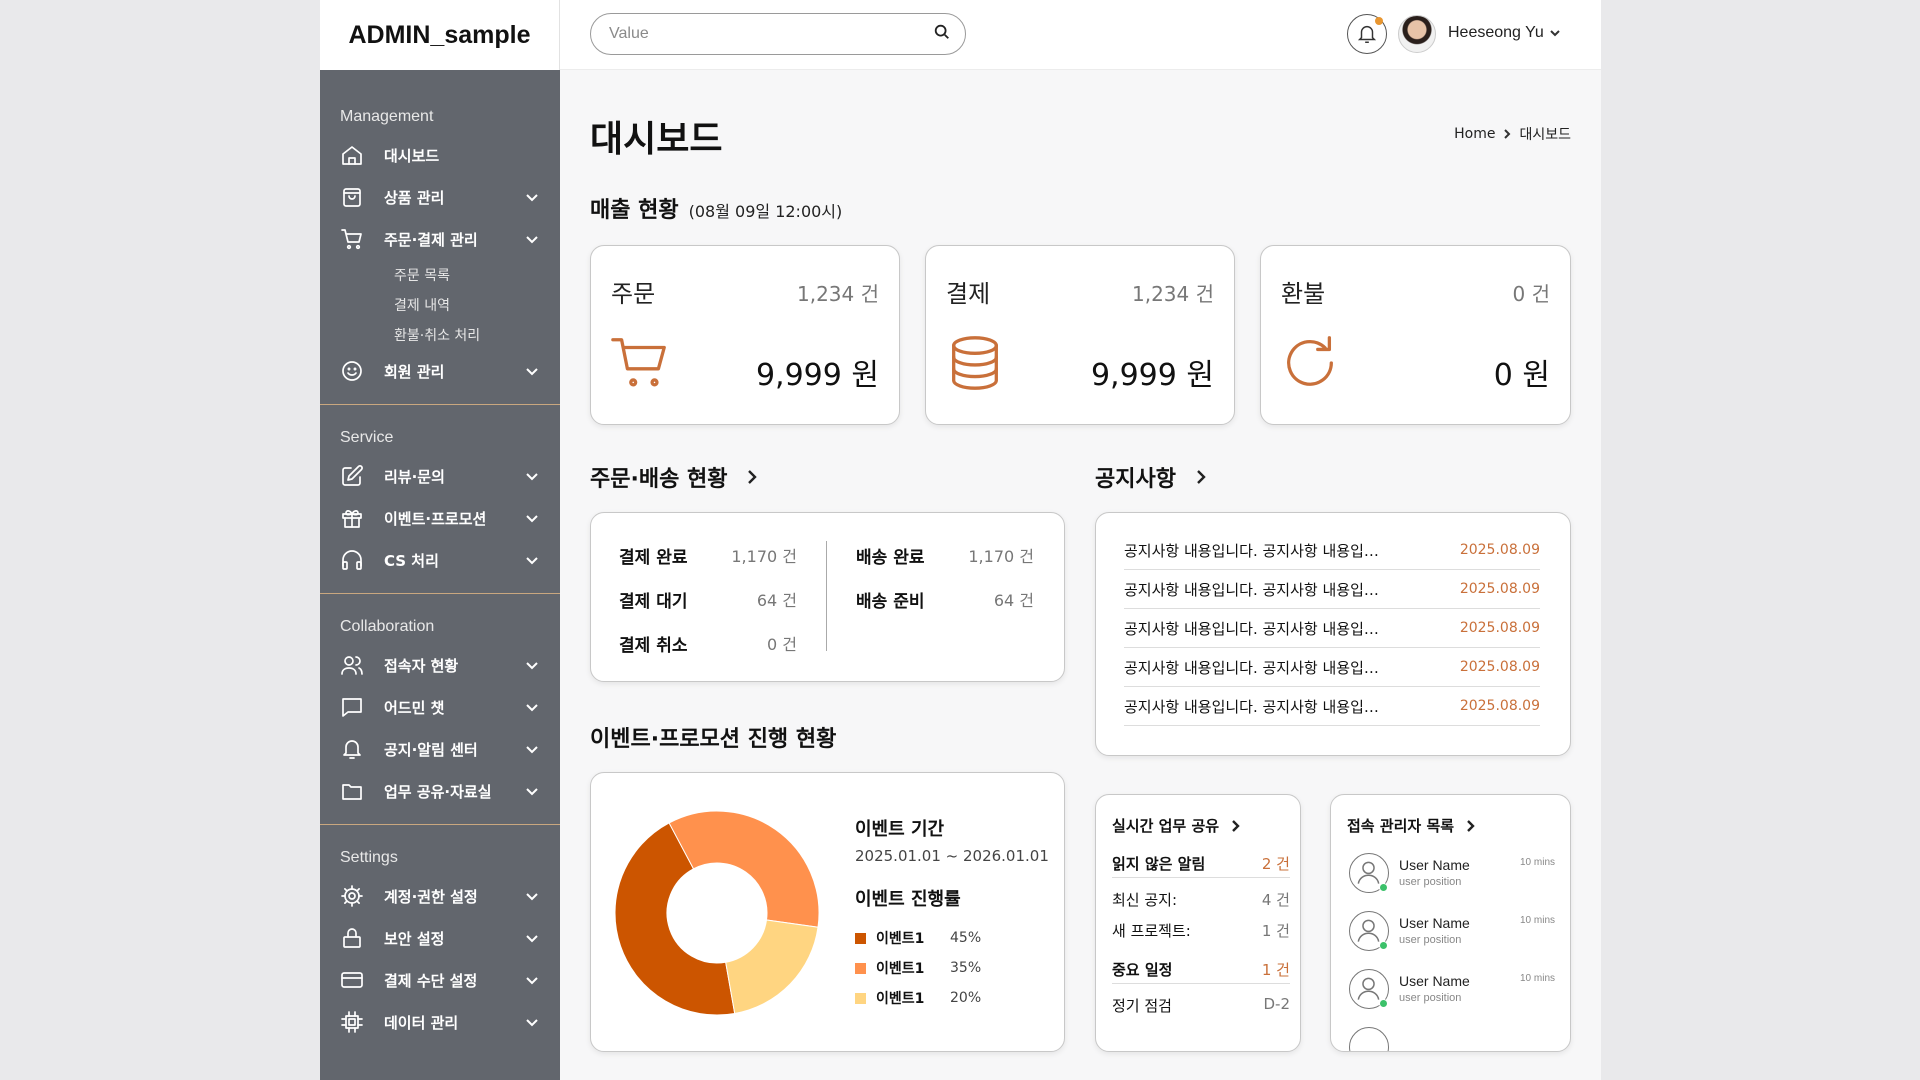  What do you see at coordinates (440, 371) in the screenshot?
I see `sidebar-item-members: 회원 관리` at bounding box center [440, 371].